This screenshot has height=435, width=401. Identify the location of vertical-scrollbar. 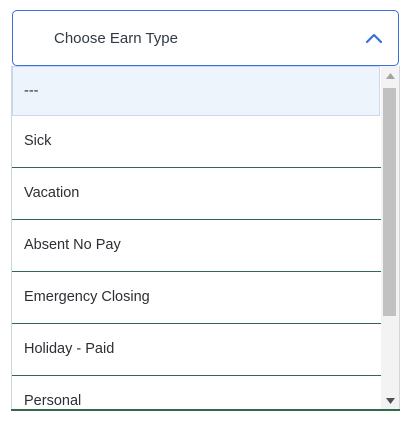
(390, 238).